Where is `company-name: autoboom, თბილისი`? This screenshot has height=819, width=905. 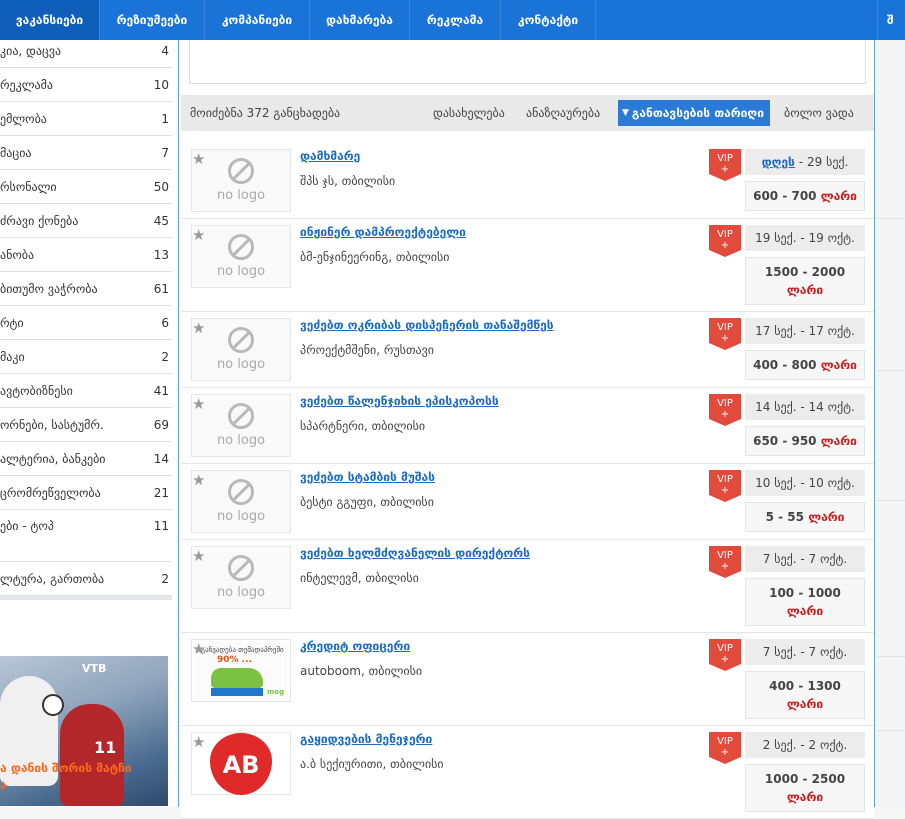 company-name: autoboom, თბილისი is located at coordinates (361, 671).